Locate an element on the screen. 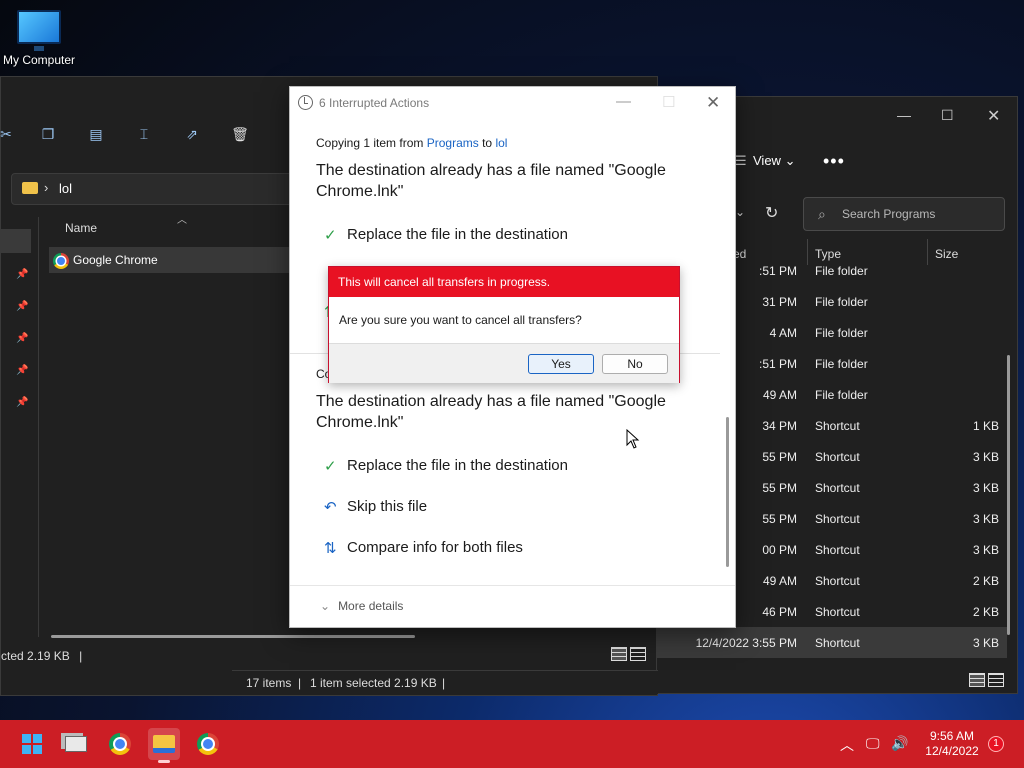  chrome-icon is located at coordinates (61, 261).